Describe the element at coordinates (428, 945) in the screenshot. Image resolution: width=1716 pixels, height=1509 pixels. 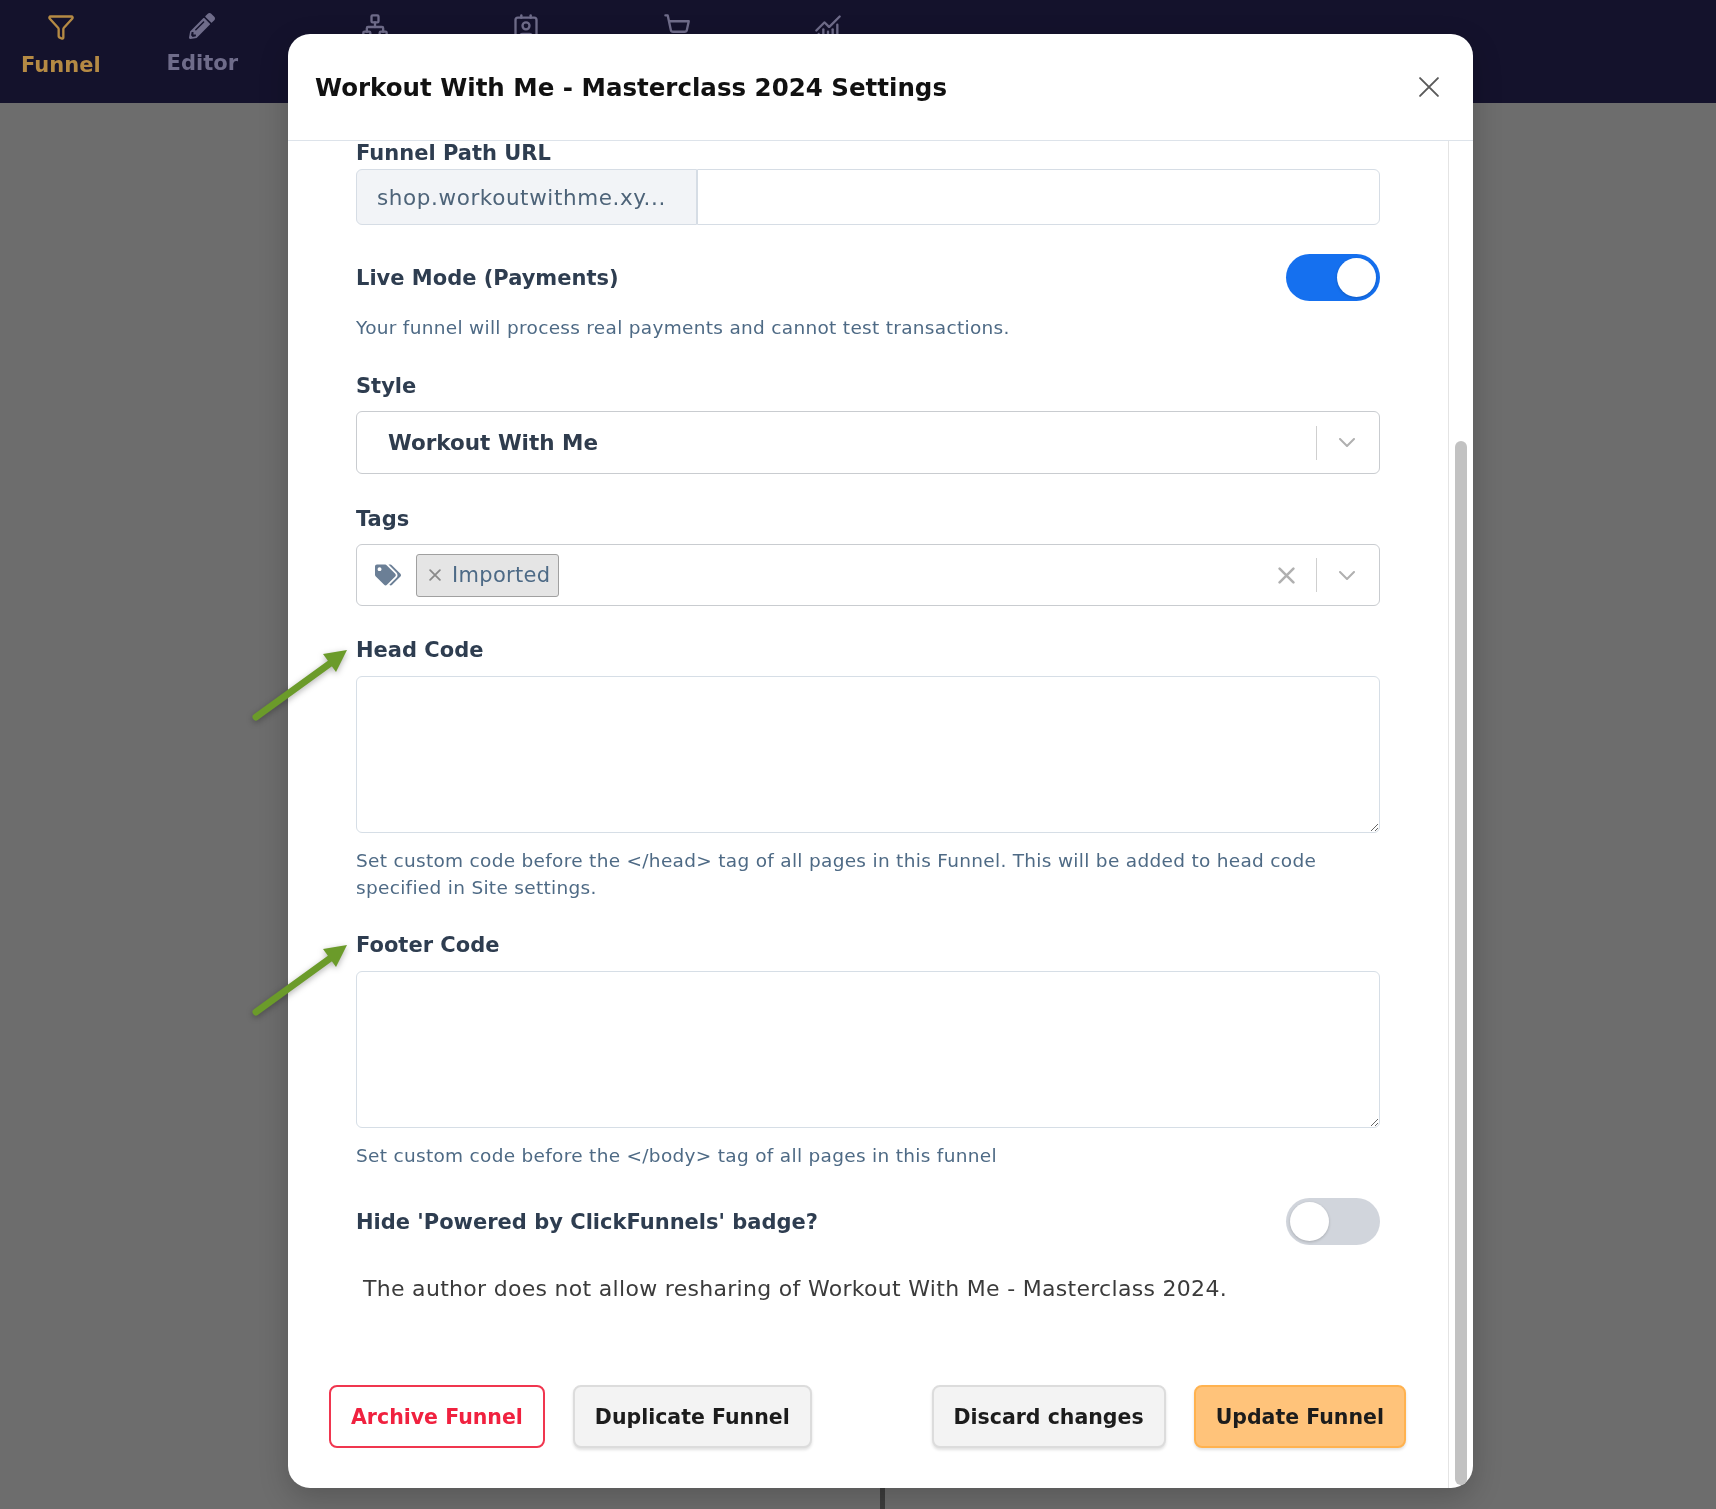
I see `field-label: Footer Code` at that location.